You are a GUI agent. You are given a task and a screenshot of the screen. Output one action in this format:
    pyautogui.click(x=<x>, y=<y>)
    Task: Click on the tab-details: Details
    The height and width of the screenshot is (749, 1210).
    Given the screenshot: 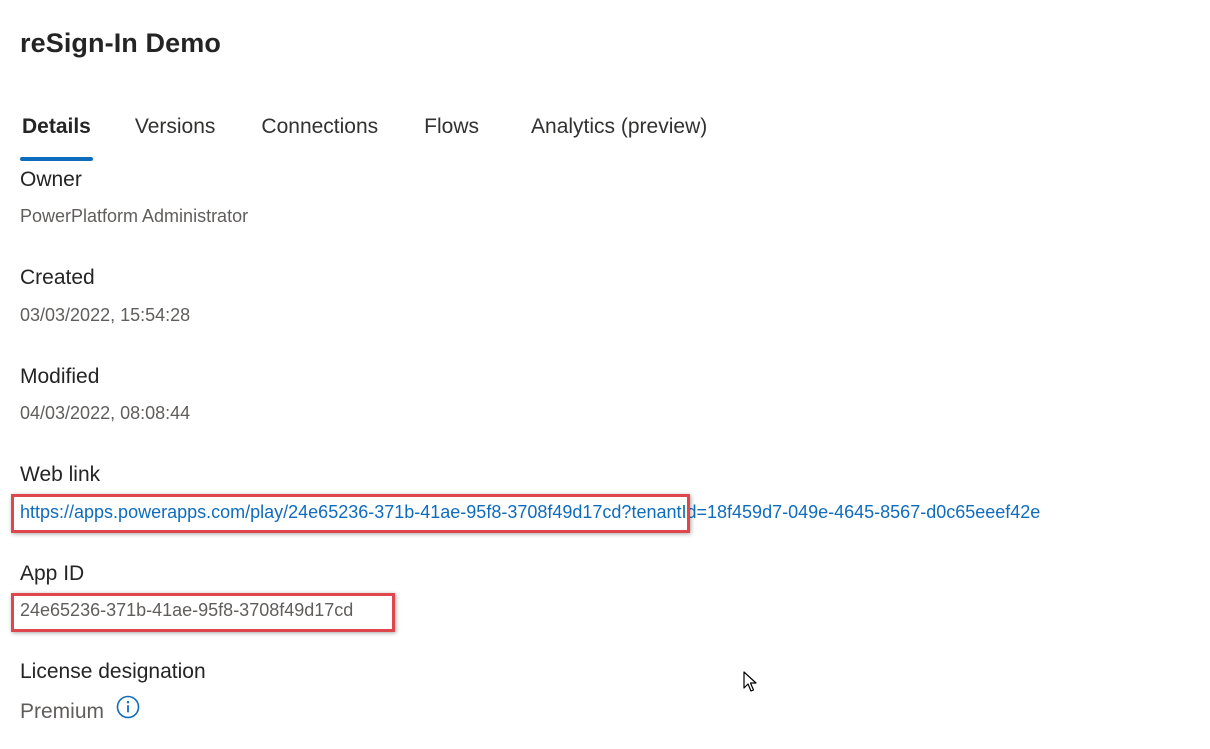 What is the action you would take?
    pyautogui.click(x=56, y=137)
    